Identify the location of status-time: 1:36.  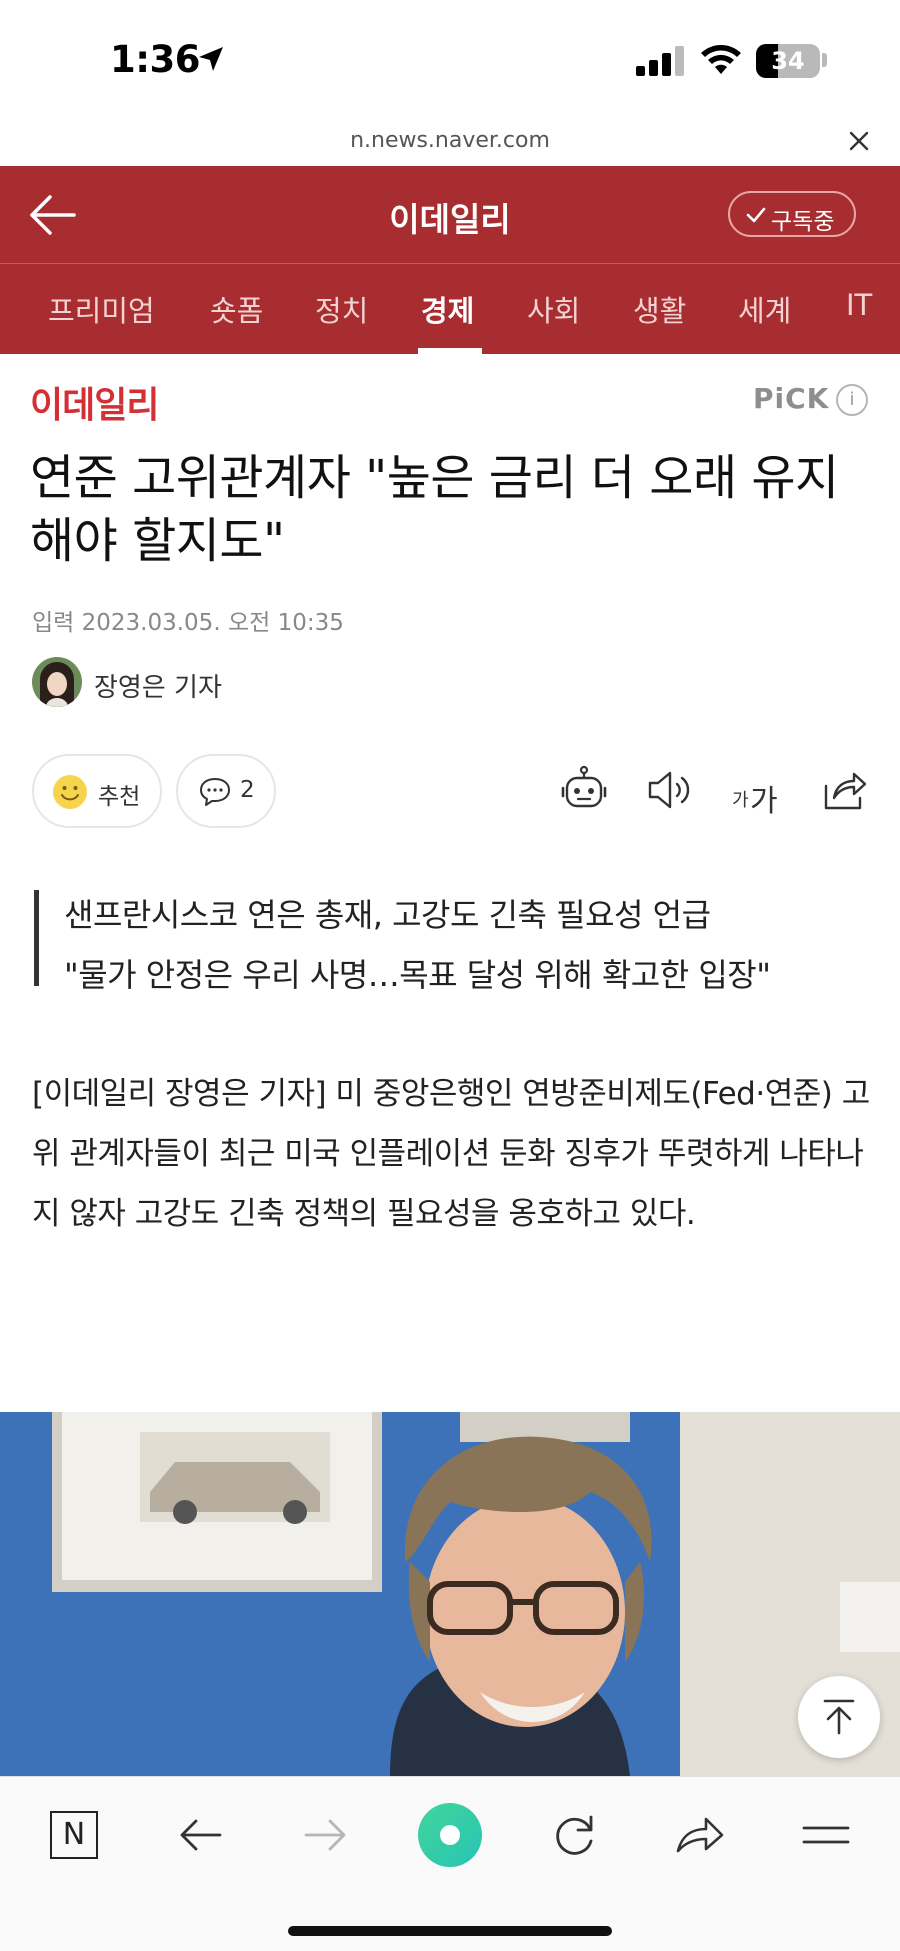
(155, 59).